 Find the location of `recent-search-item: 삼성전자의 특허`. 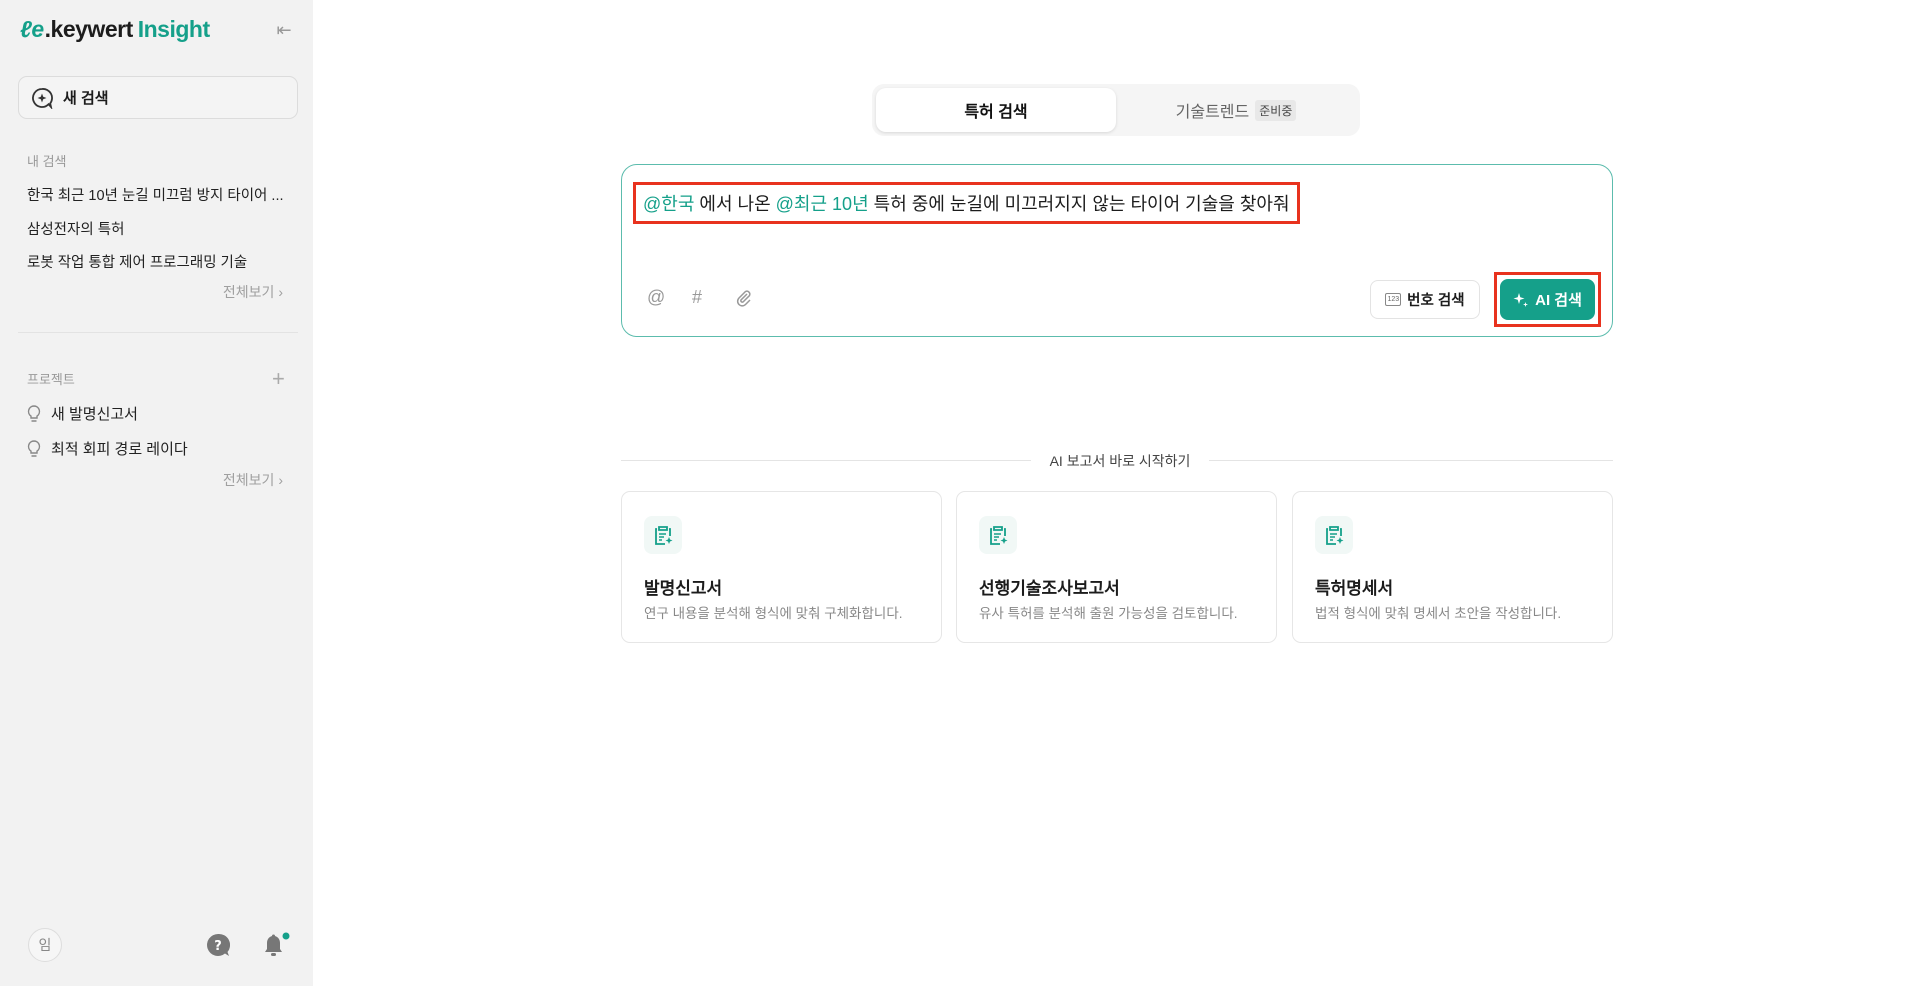

recent-search-item: 삼성전자의 특허 is located at coordinates (75, 228).